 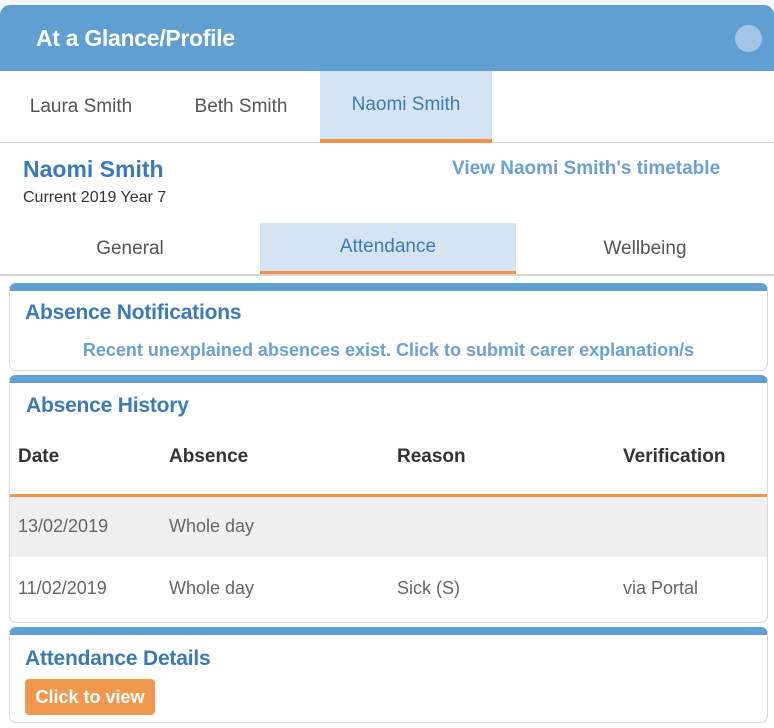 What do you see at coordinates (510, 526) in the screenshot?
I see `cell-reason` at bounding box center [510, 526].